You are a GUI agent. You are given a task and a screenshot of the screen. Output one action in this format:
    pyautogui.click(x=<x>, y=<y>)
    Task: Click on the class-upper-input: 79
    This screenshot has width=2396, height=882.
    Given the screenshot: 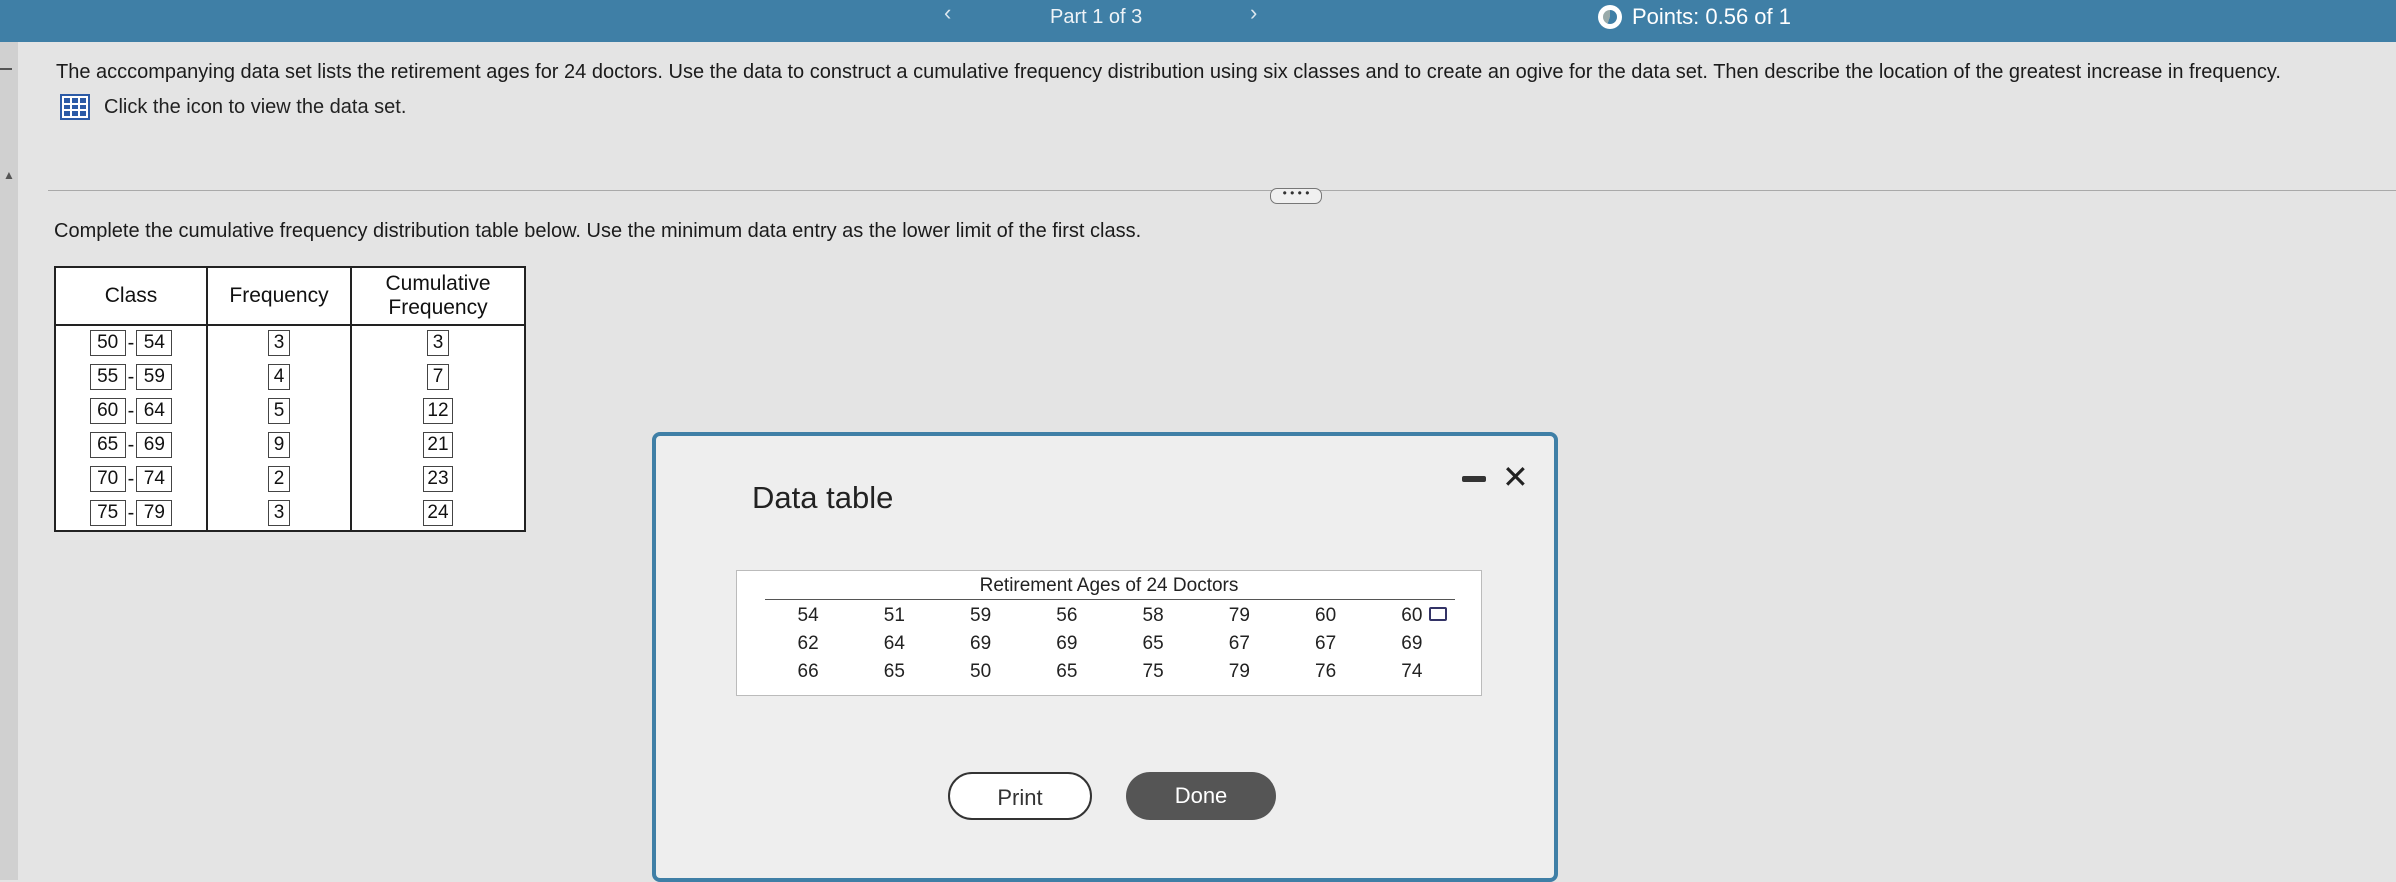 What is the action you would take?
    pyautogui.click(x=154, y=513)
    